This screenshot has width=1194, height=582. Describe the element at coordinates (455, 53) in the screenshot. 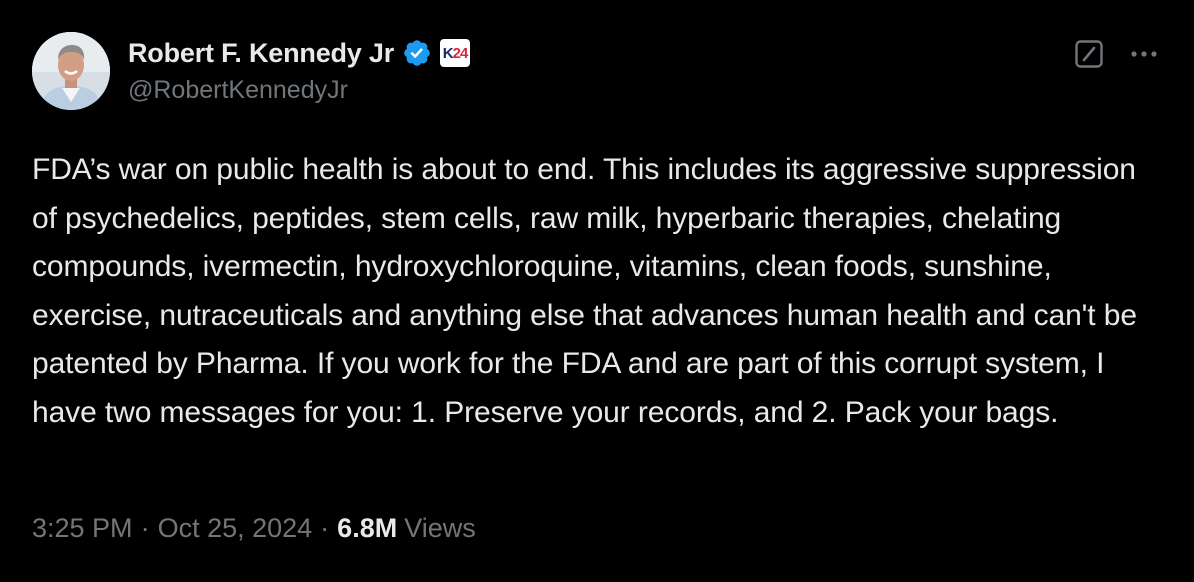

I see `k24-campaign-badge-icon: K24` at that location.